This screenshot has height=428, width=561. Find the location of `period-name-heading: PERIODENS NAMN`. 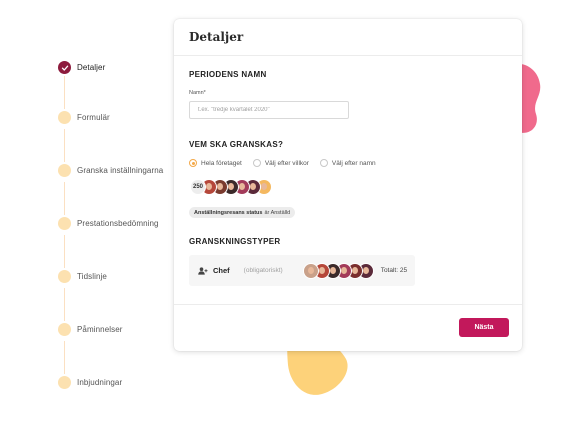

period-name-heading: PERIODENS NAMN is located at coordinates (228, 74).